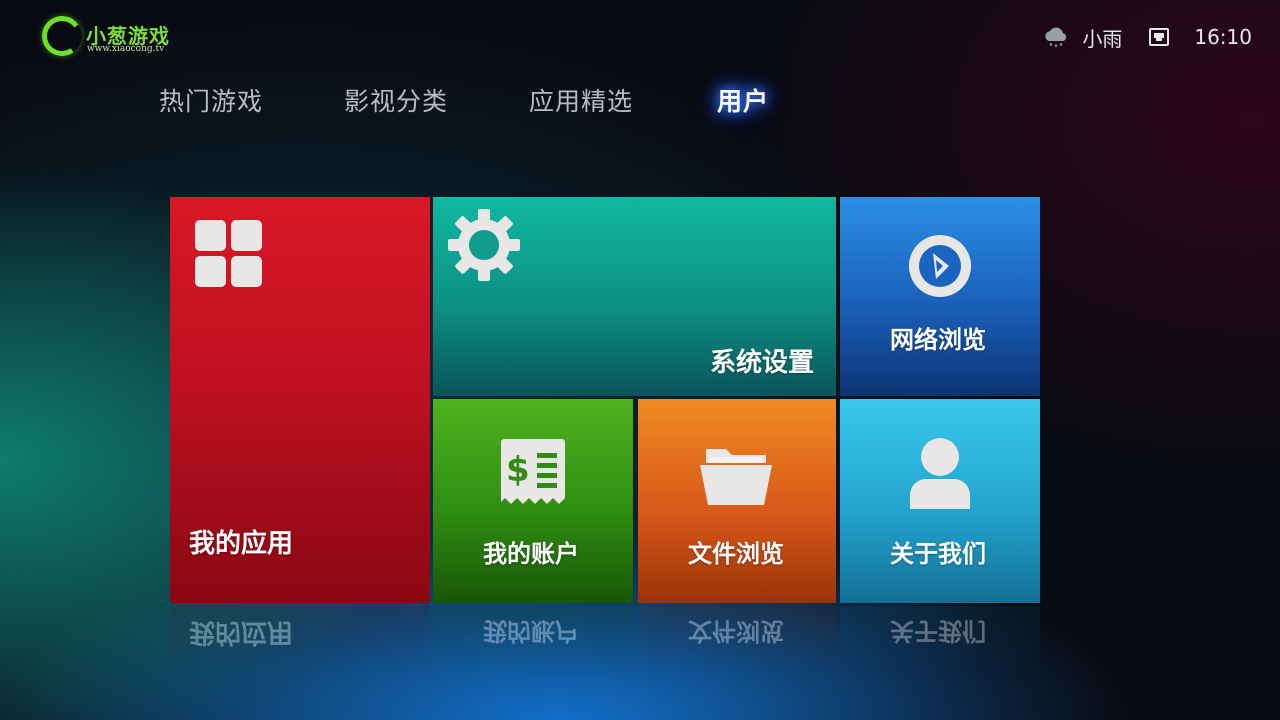 The height and width of the screenshot is (720, 1280). What do you see at coordinates (940, 473) in the screenshot?
I see `user-icon` at bounding box center [940, 473].